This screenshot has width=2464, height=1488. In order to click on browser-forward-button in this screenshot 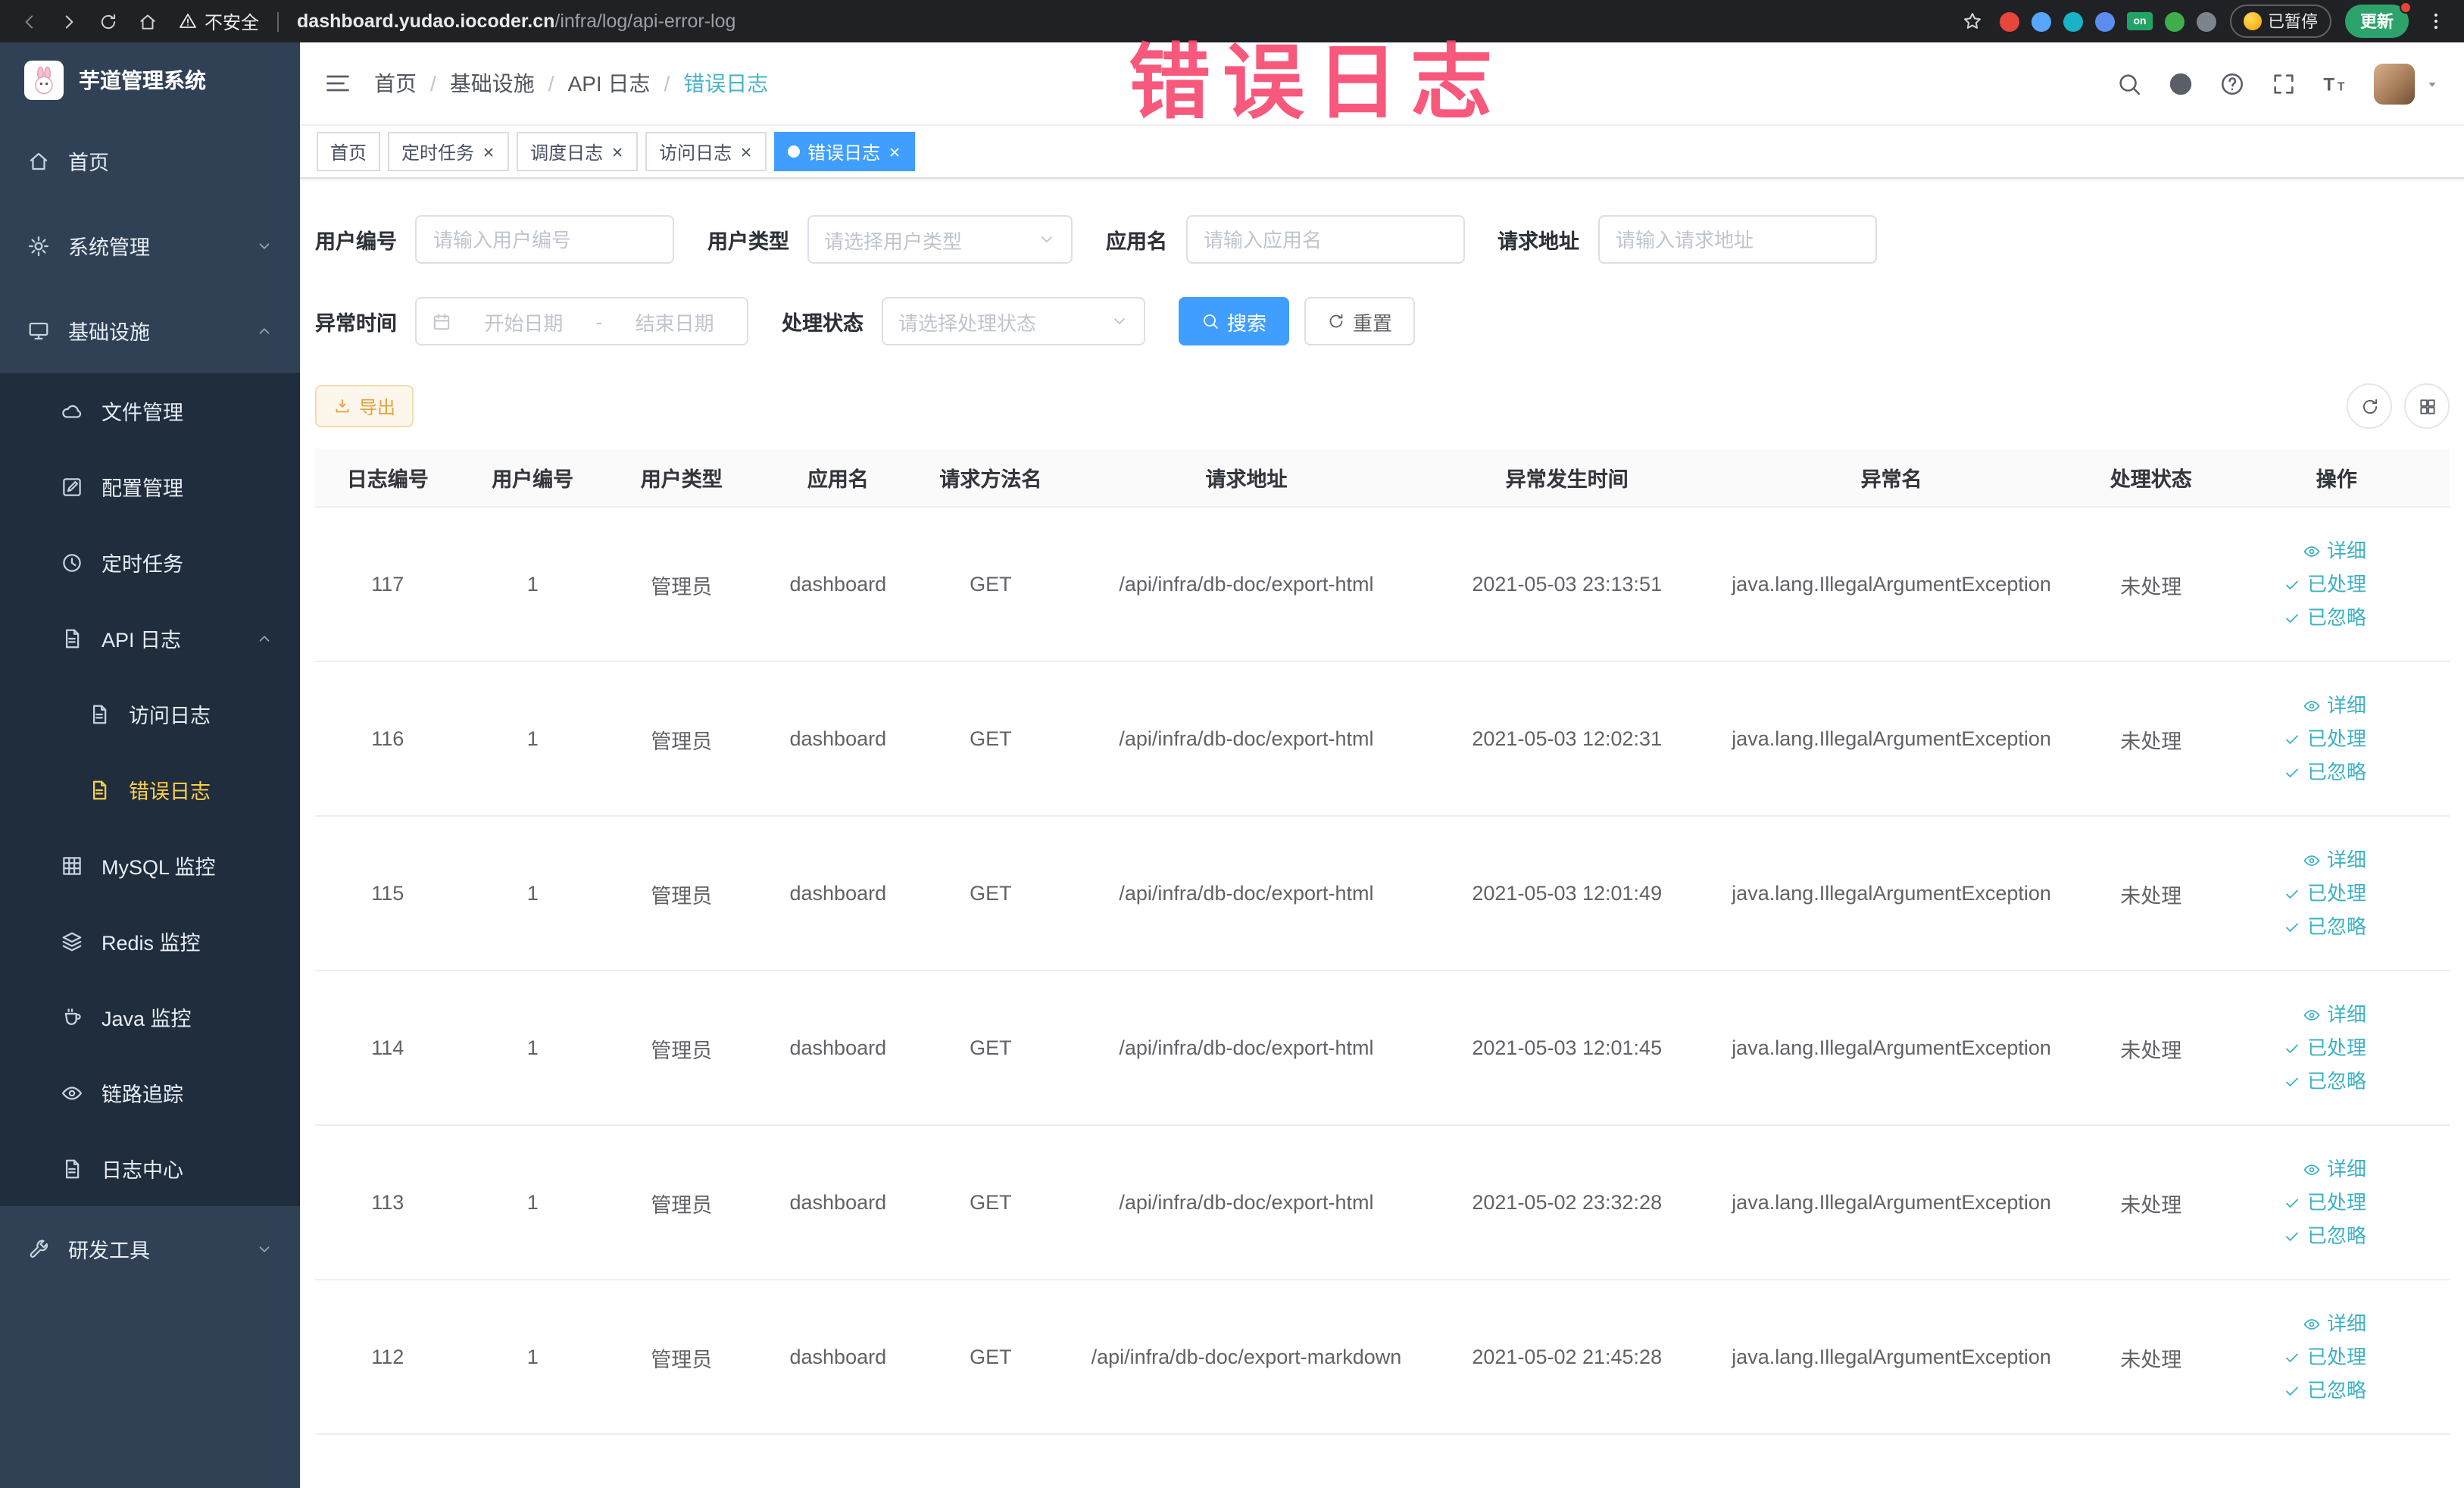, I will do `click(68, 21)`.